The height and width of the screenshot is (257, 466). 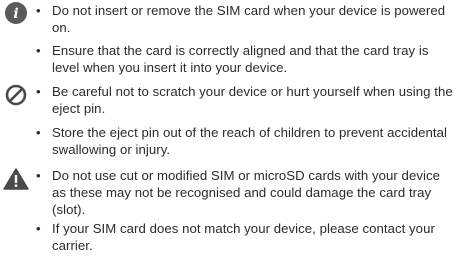 I want to click on svg-text: i, so click(x=15, y=14).